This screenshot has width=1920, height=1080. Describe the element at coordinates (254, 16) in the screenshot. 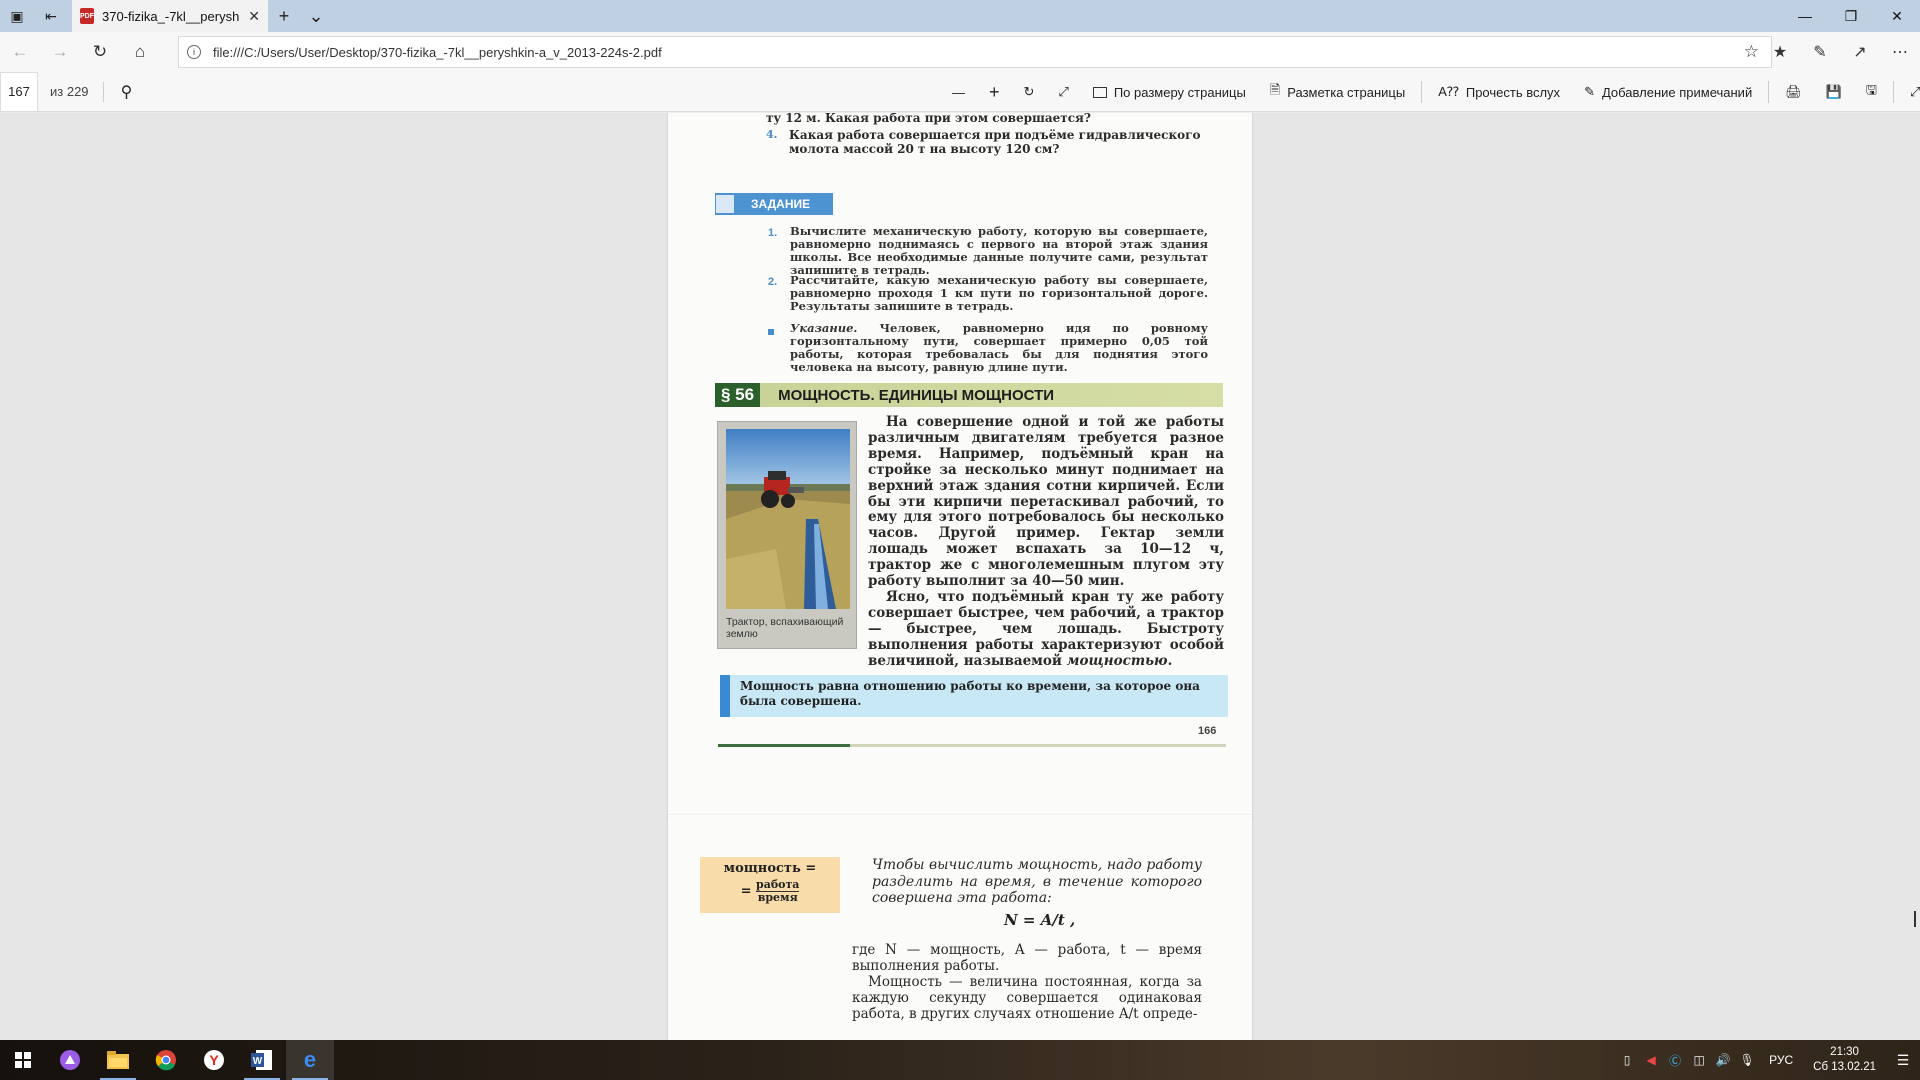

I see `close-tab-icon: ✕` at that location.